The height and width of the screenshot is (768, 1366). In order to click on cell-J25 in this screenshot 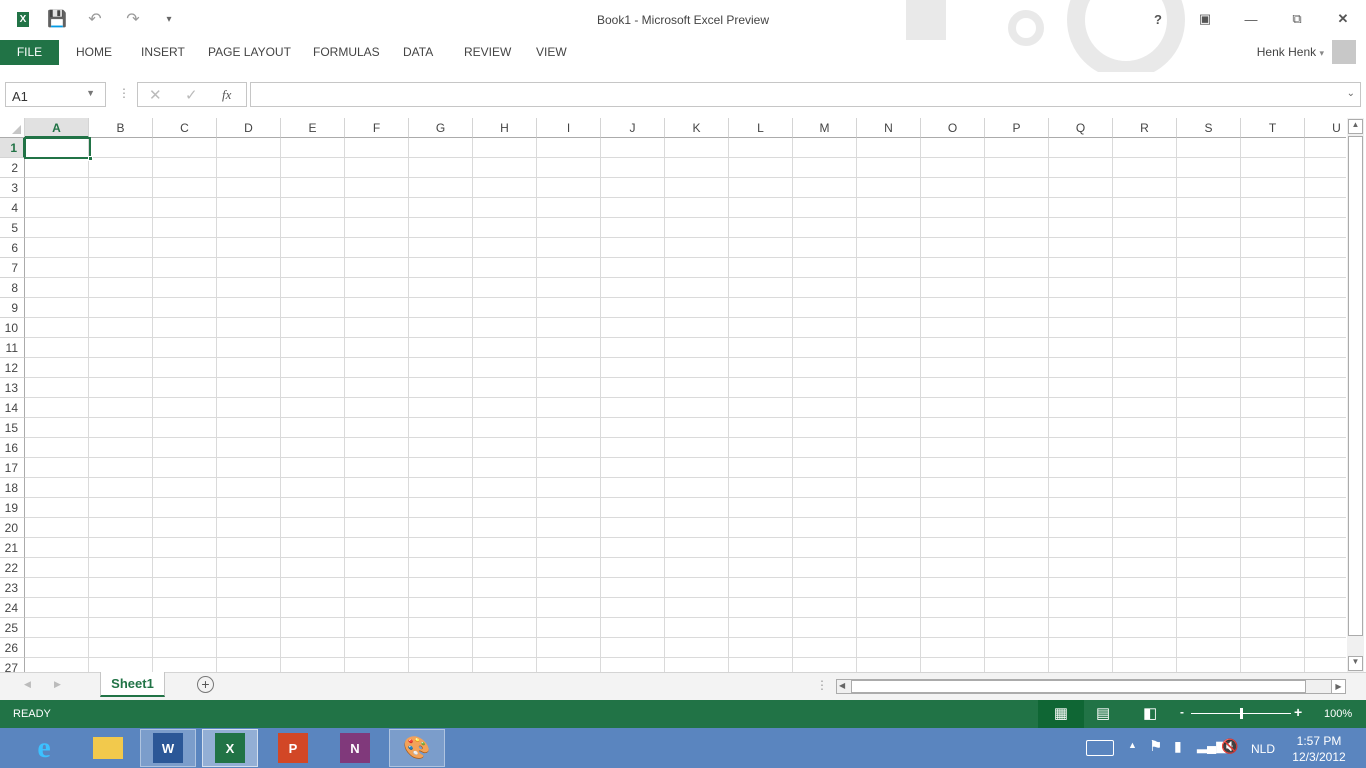, I will do `click(633, 628)`.